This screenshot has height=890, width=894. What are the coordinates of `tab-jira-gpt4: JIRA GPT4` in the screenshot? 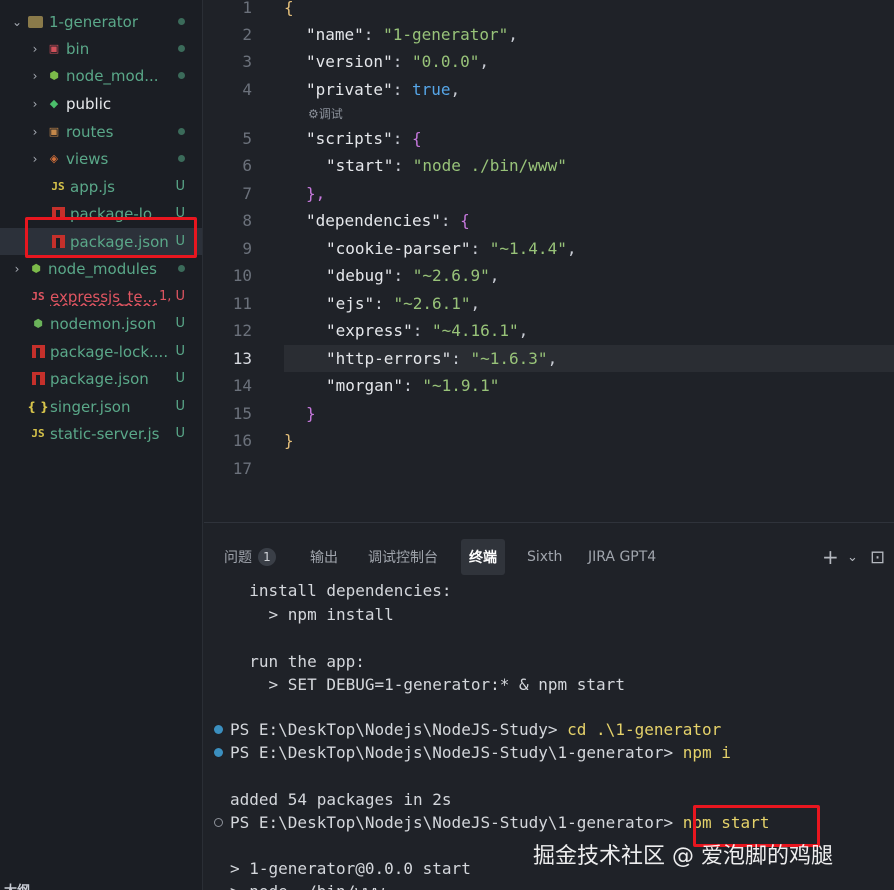 It's located at (622, 557).